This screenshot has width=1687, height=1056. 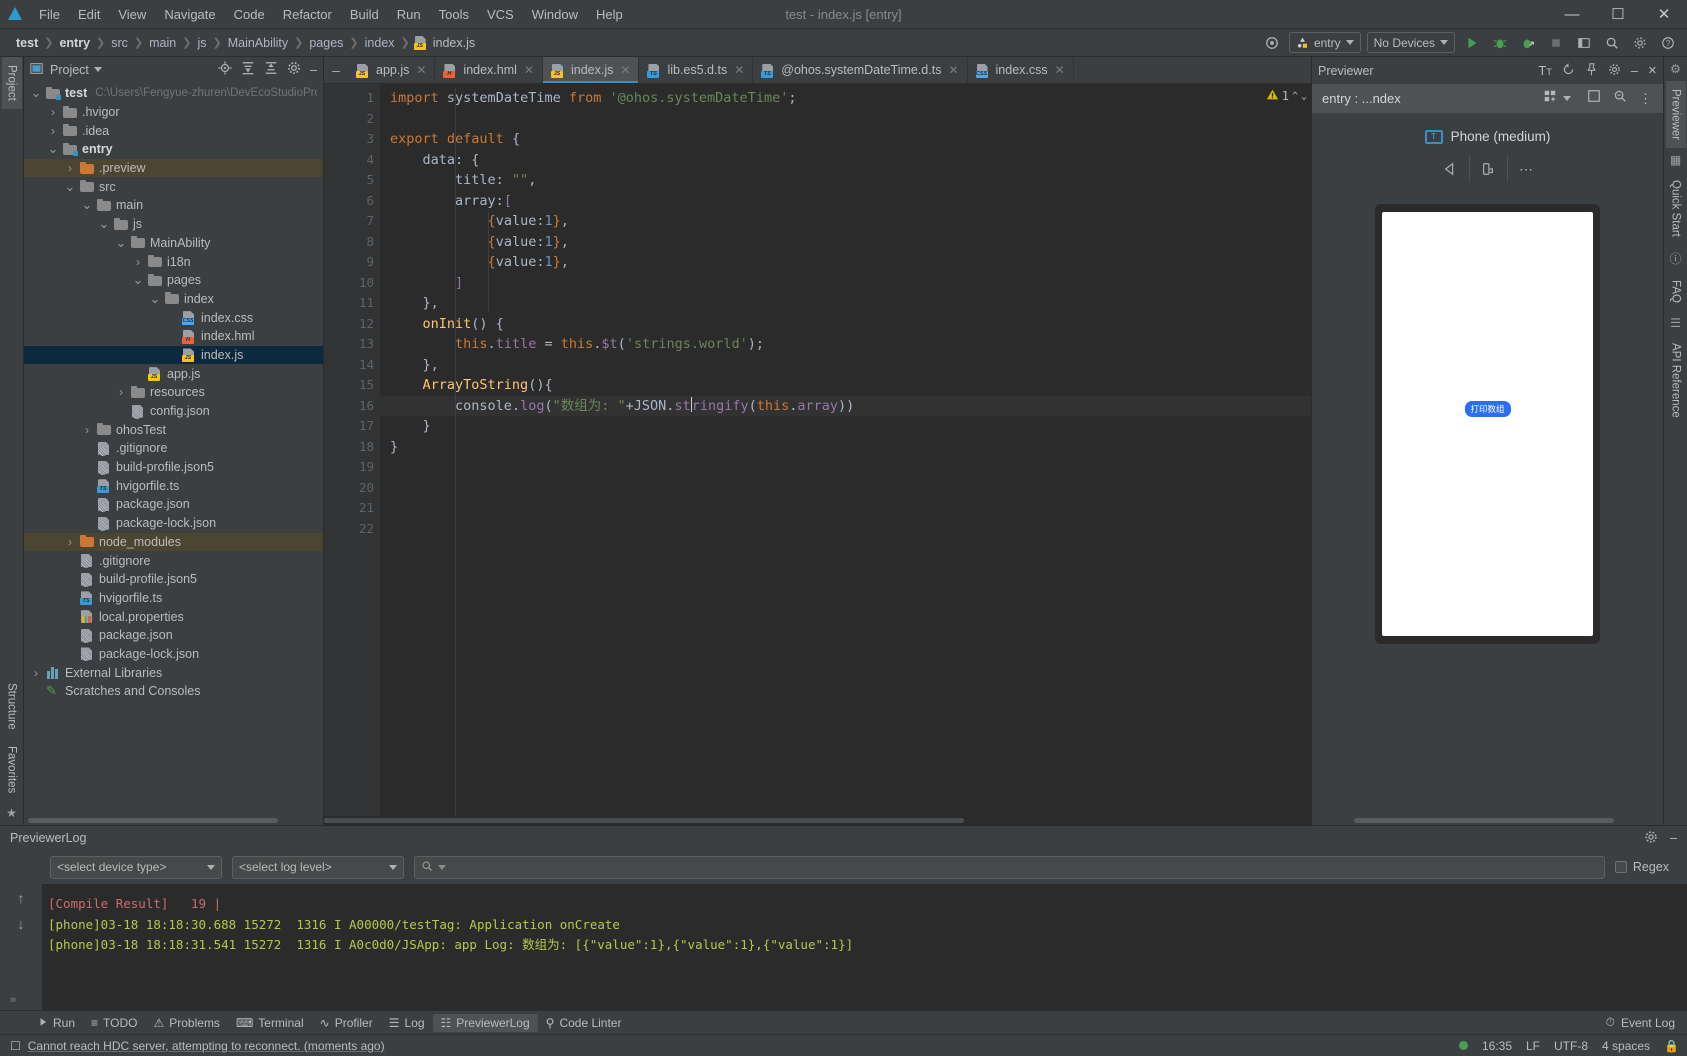 What do you see at coordinates (173, 149) in the screenshot?
I see `tree-node: ⌄ entry` at bounding box center [173, 149].